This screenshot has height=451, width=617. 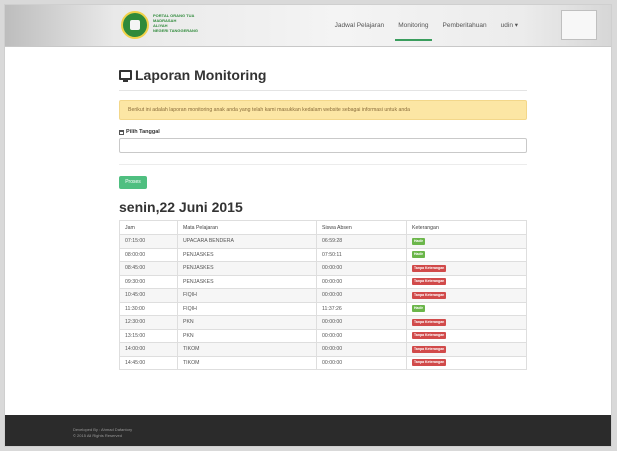 What do you see at coordinates (148, 322) in the screenshot?
I see `cell-jam: 12:30:00` at bounding box center [148, 322].